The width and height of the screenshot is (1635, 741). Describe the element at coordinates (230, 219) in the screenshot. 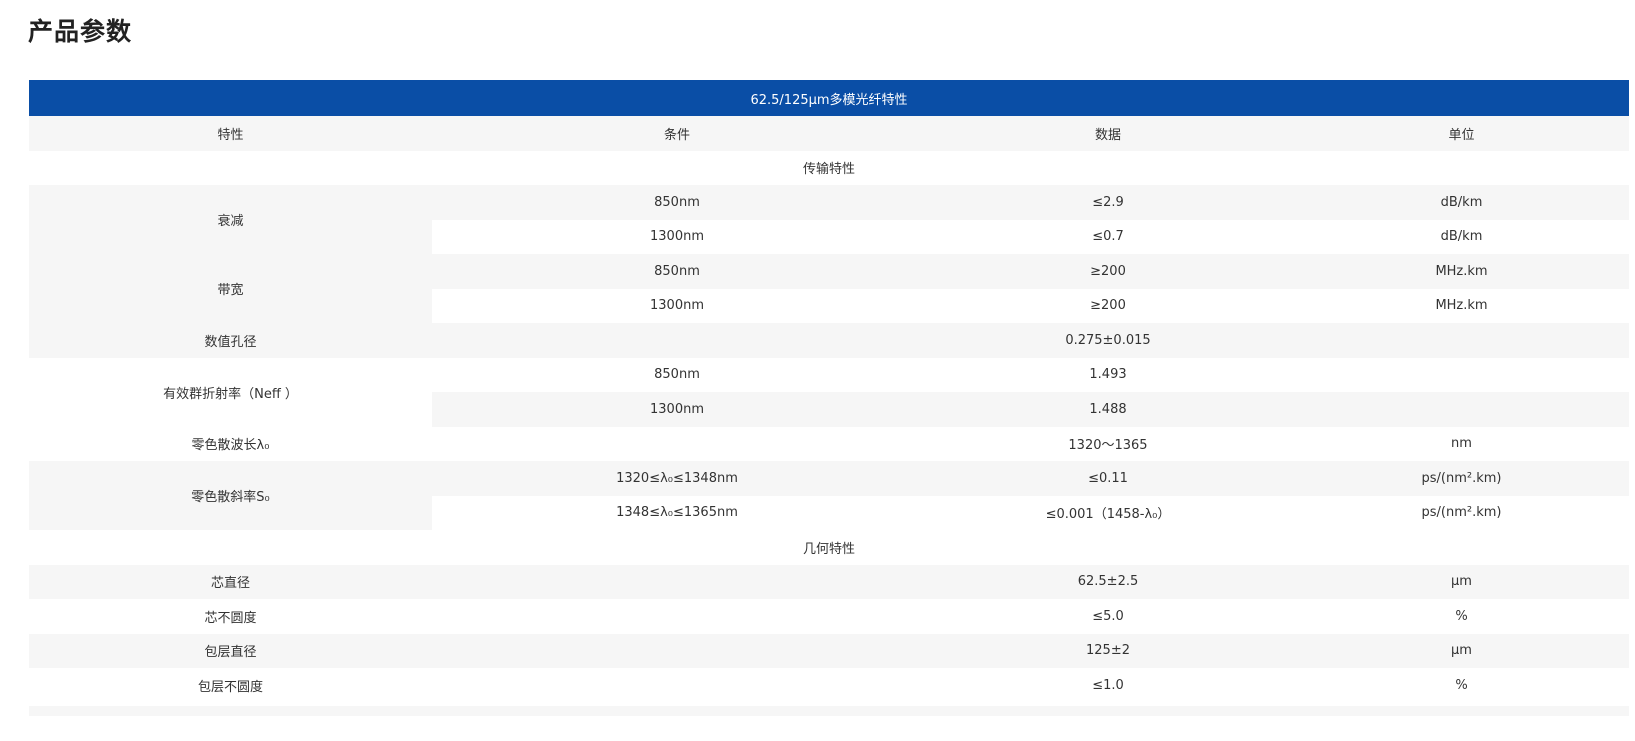

I see `row-label: 衰减` at that location.